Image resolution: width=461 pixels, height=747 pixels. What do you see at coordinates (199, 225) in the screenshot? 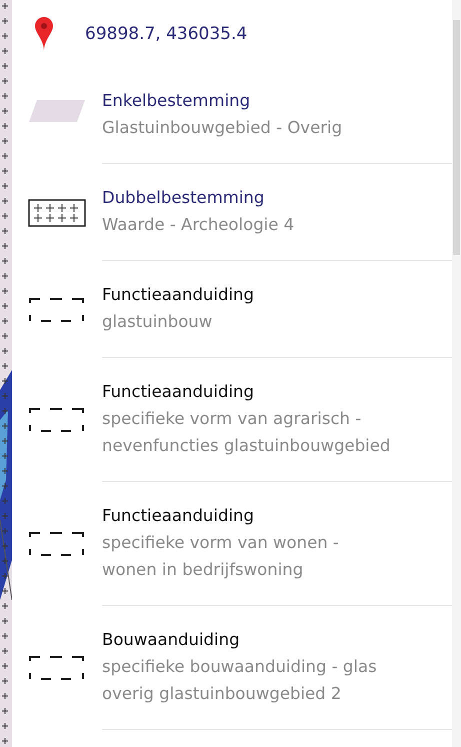
I see `zoning-description: Waarde - Archeologie 4` at bounding box center [199, 225].